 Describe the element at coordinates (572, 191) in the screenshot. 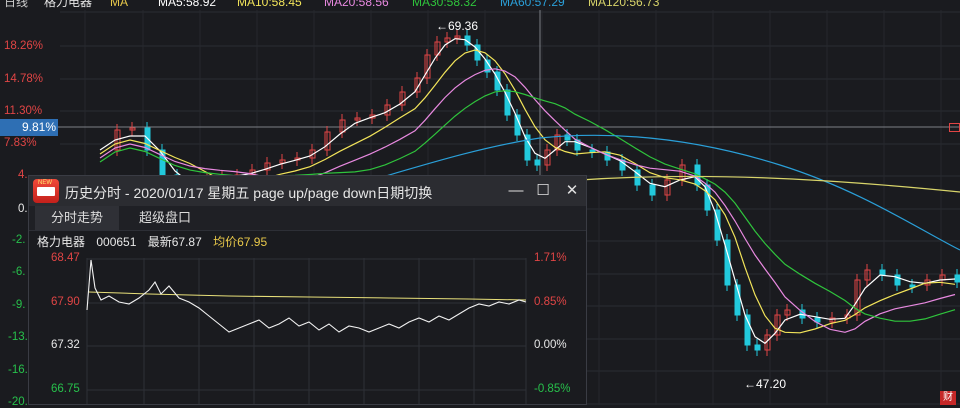

I see `close-button: ✕` at that location.